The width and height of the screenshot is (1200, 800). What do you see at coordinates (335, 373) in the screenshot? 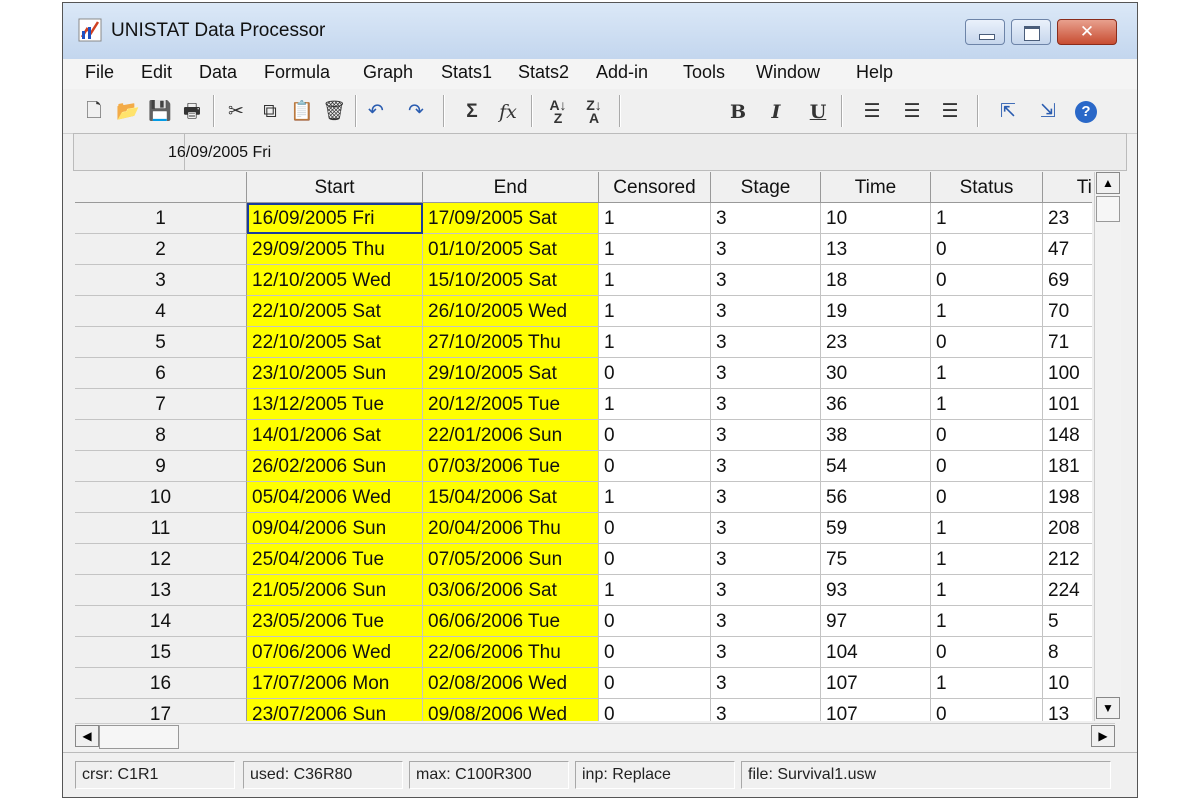
I see `table-cell: 23/10/2005 Sun` at bounding box center [335, 373].